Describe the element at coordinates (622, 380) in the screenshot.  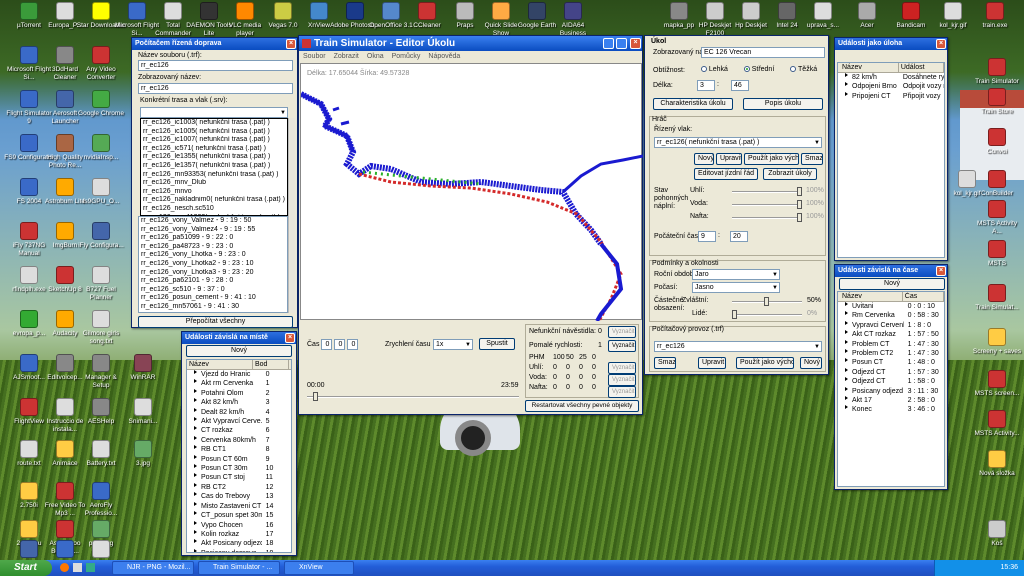
I see `mark-water-button: Vyznačit` at that location.